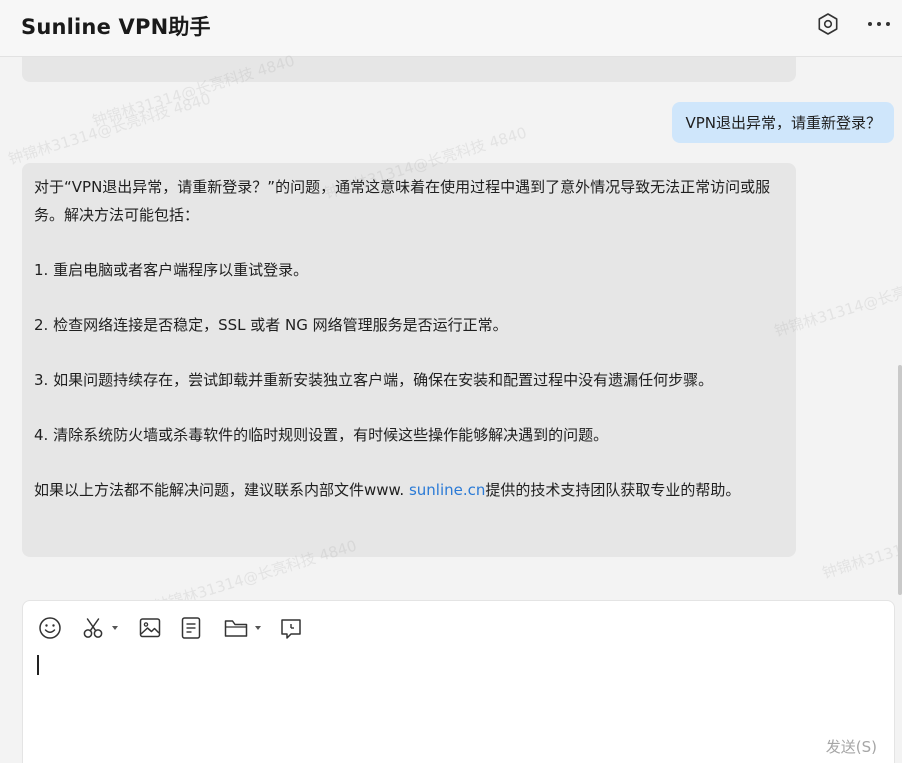 Image resolution: width=902 pixels, height=763 pixels. What do you see at coordinates (50, 628) in the screenshot?
I see `emoji-icon` at bounding box center [50, 628].